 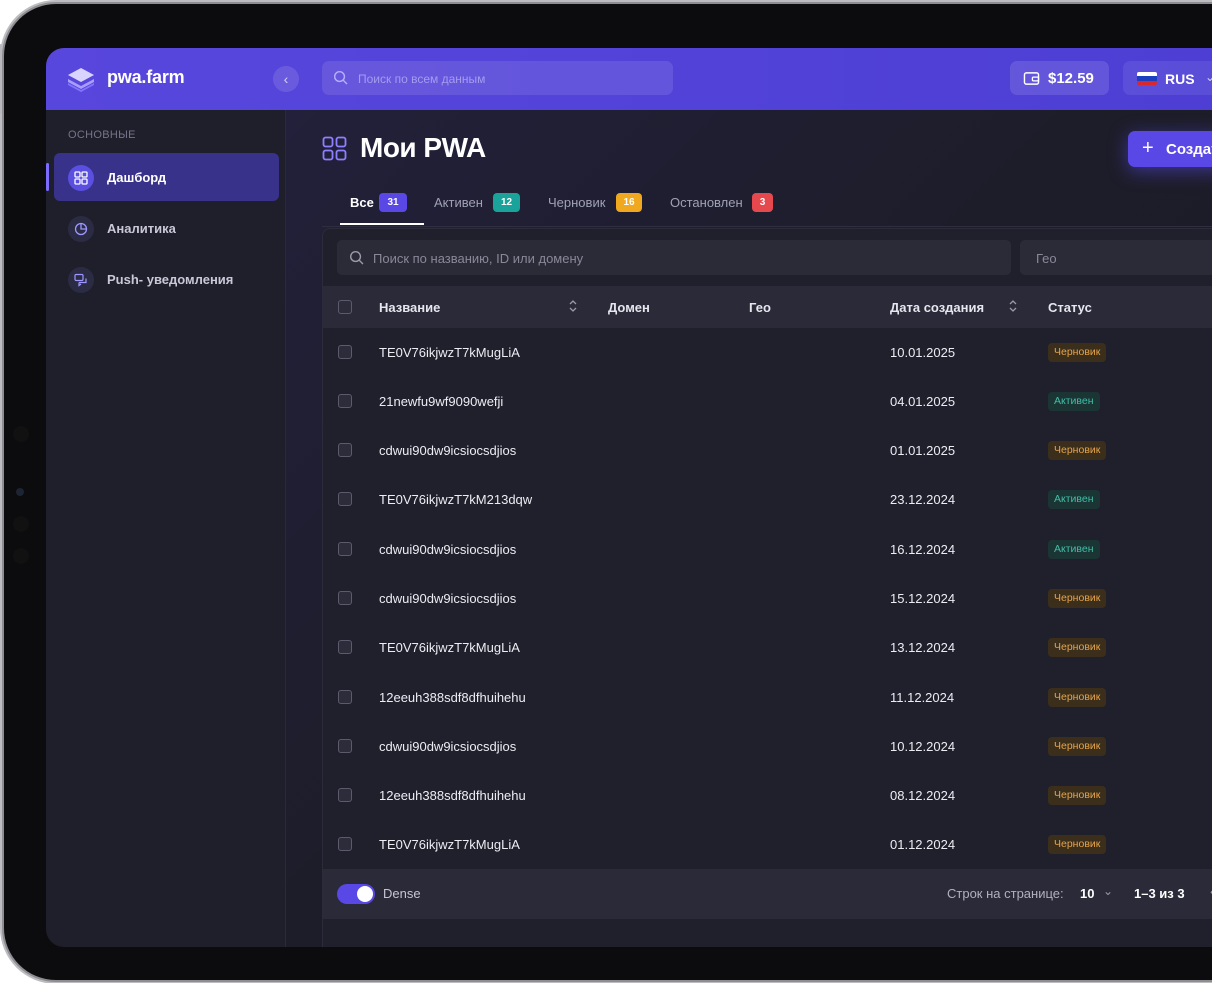 I want to click on table-header: Название Домен Гео Дата создания Статус, so click(x=767, y=307).